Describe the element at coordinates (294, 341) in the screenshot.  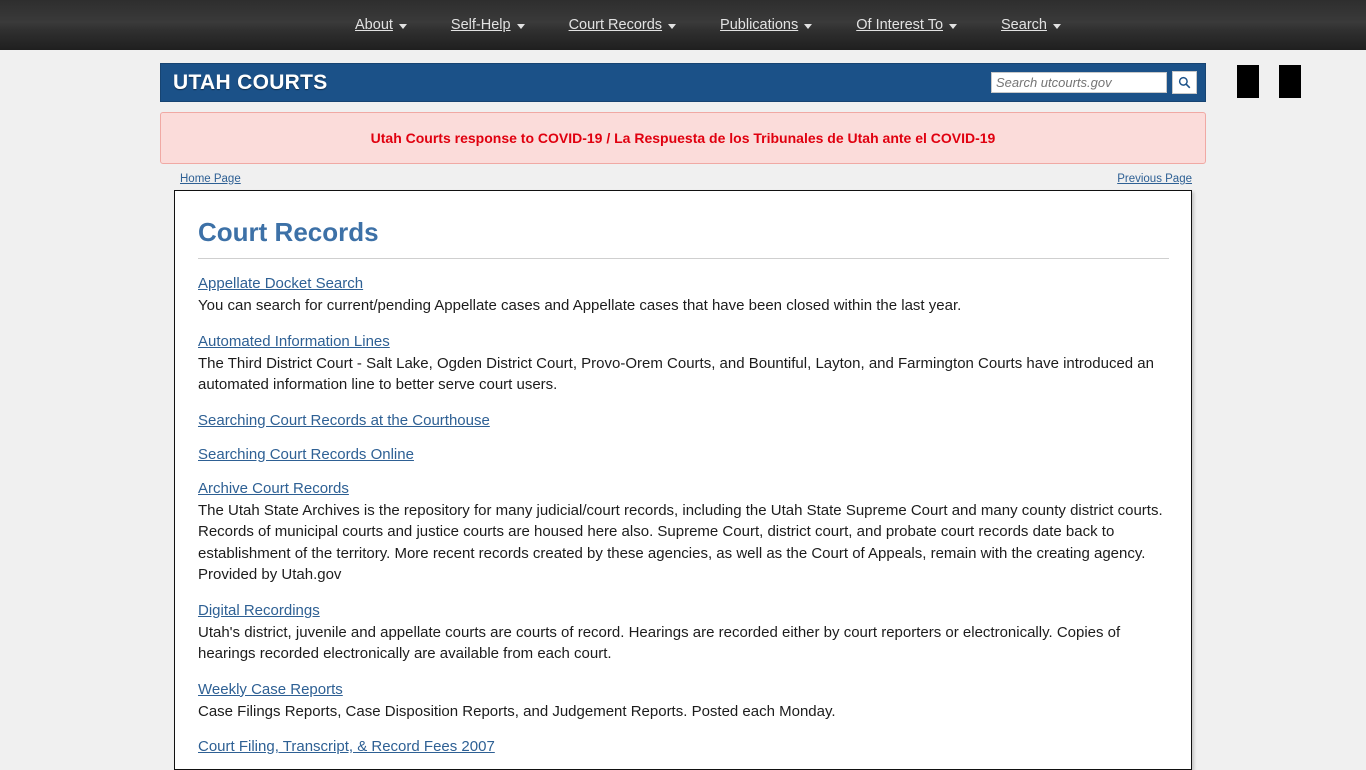
I see `link-automated-information-lines: Automated Information Lines` at that location.